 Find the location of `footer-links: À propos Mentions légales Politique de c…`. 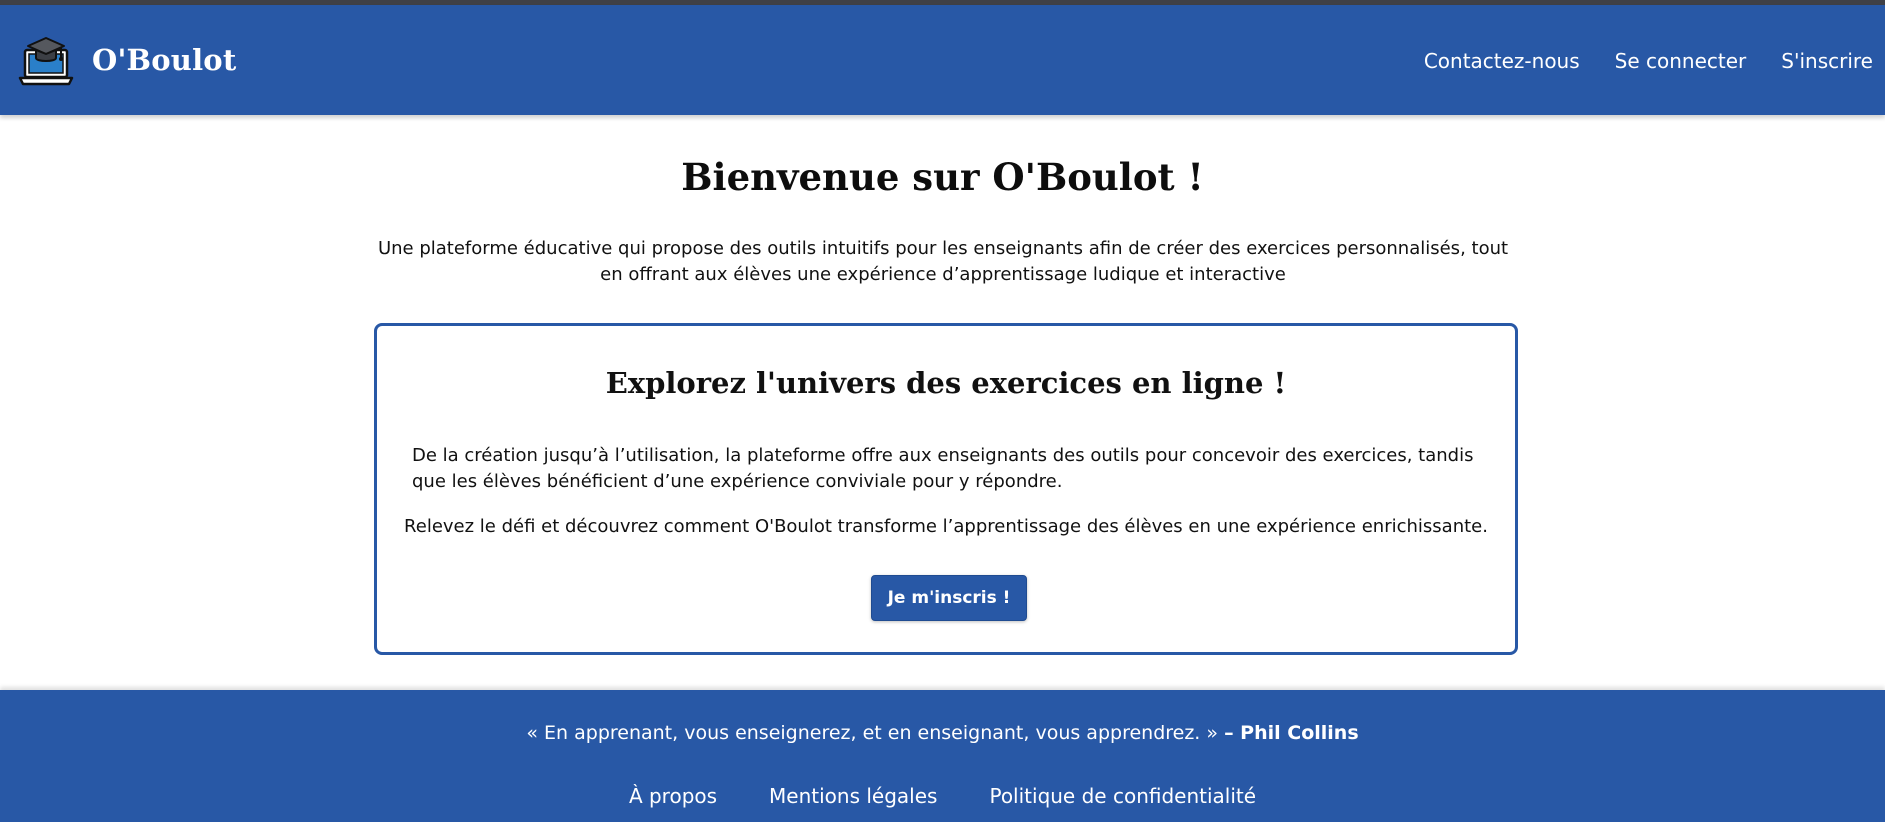

footer-links: À propos Mentions légales Politique de c… is located at coordinates (942, 796).